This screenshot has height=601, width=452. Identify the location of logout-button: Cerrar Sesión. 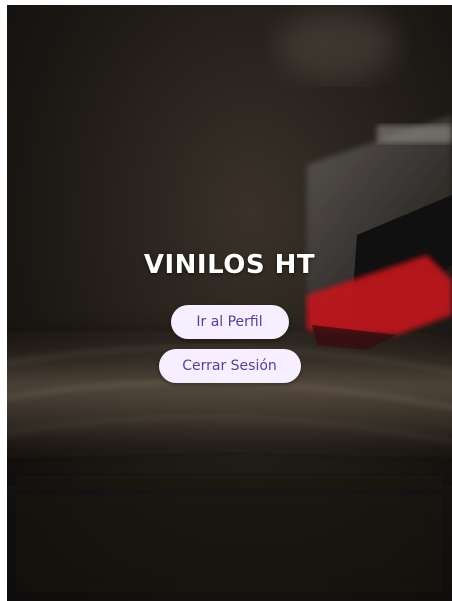
(229, 366).